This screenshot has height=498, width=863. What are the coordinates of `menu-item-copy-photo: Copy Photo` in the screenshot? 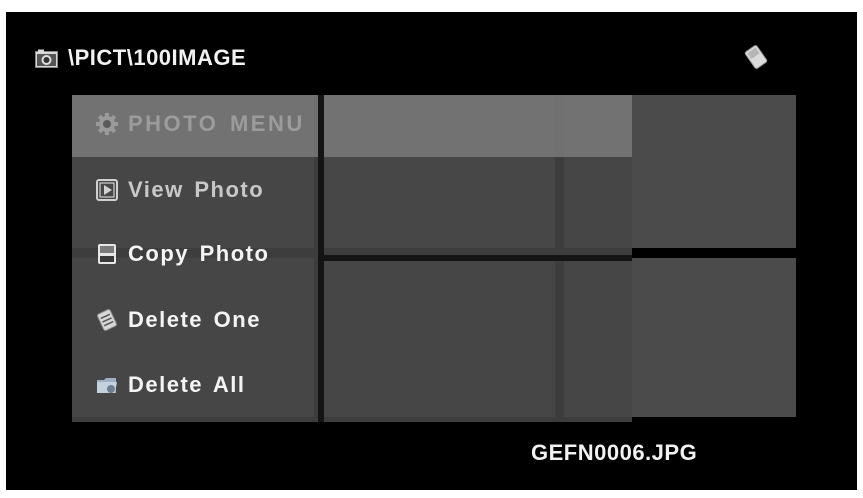 It's located at (182, 254).